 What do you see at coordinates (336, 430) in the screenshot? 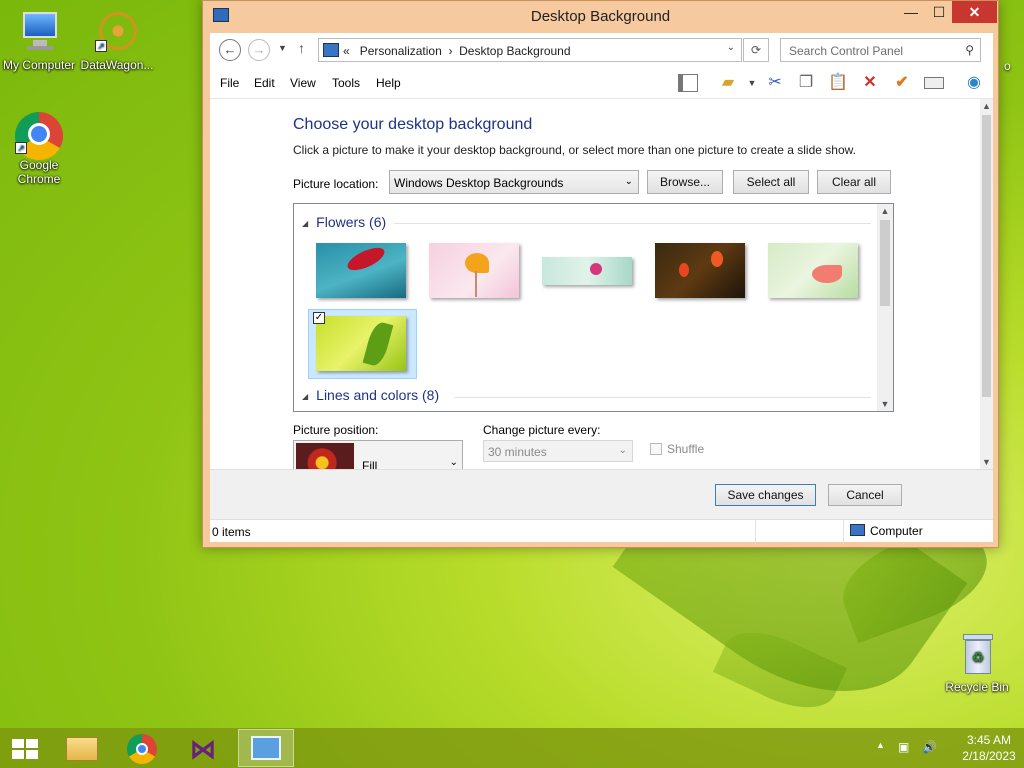
I see `picture-position-label: Picture position:` at bounding box center [336, 430].